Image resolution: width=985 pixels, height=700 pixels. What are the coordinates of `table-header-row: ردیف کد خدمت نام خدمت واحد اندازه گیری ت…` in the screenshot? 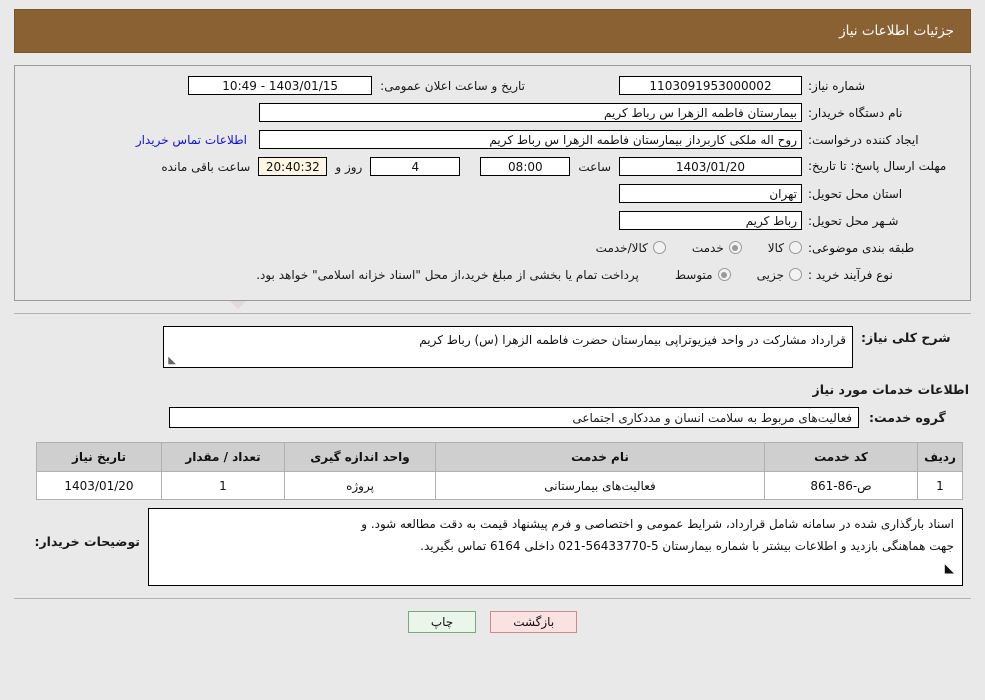 It's located at (499, 457).